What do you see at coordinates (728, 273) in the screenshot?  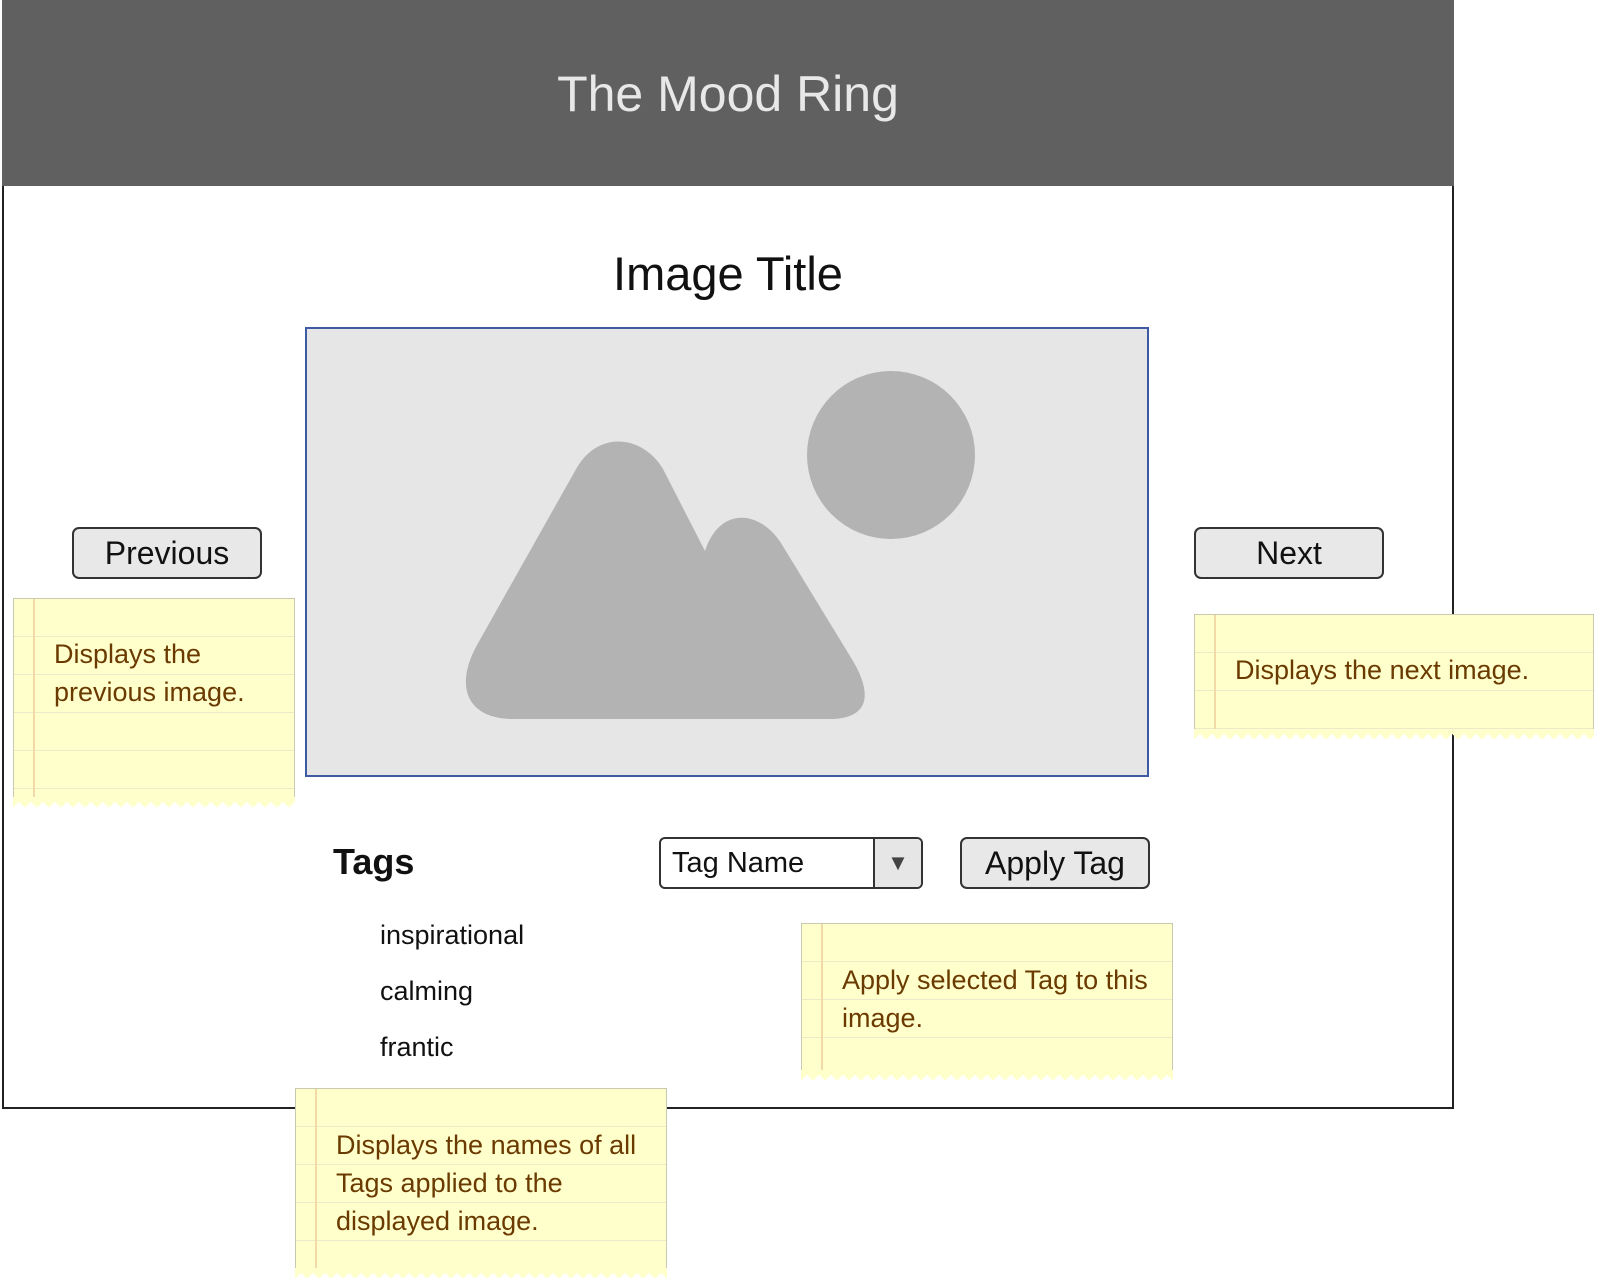 I see `image-title: Image Title` at bounding box center [728, 273].